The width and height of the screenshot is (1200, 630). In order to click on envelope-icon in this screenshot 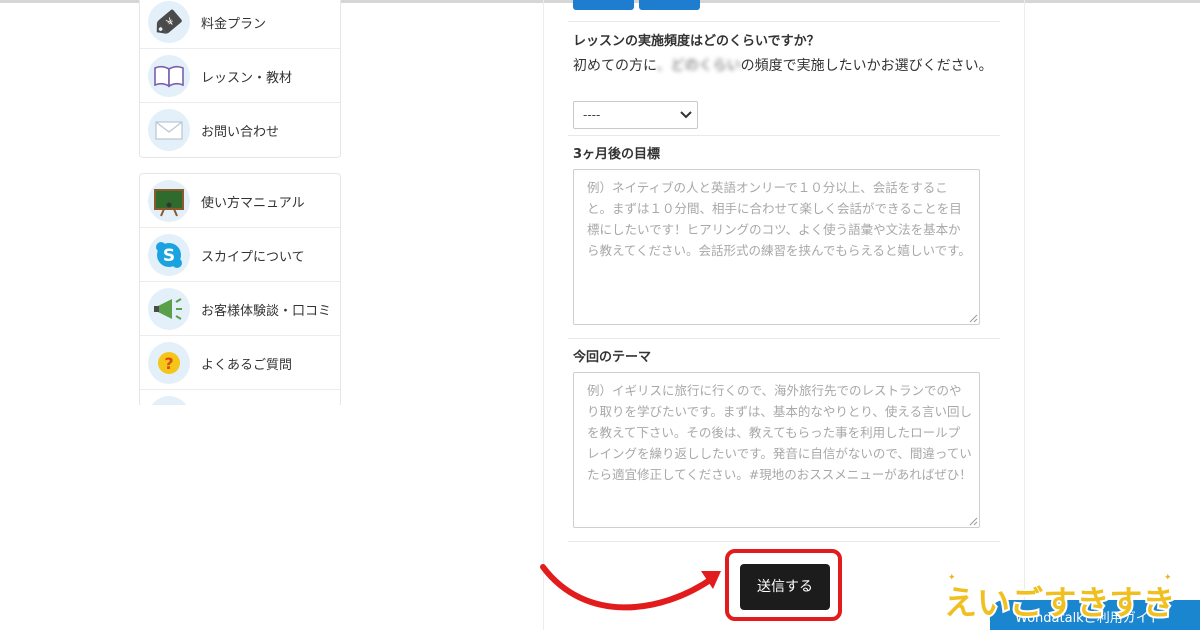, I will do `click(169, 130)`.